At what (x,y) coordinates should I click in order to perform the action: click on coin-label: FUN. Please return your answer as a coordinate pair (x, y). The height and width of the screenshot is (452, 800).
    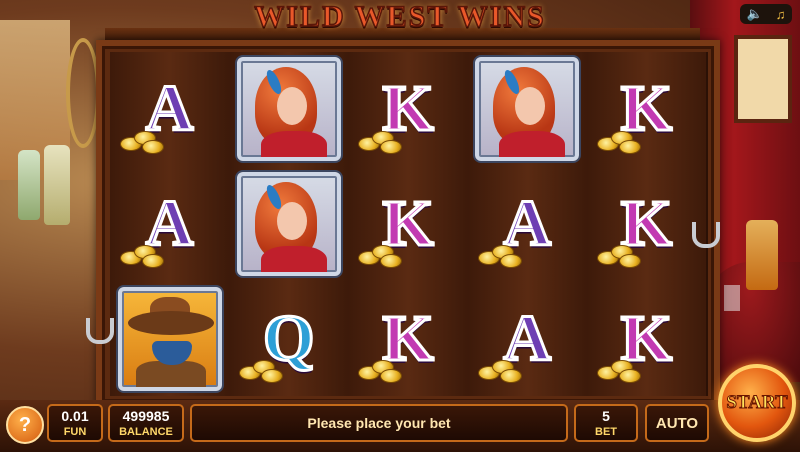
    Looking at the image, I should click on (75, 432).